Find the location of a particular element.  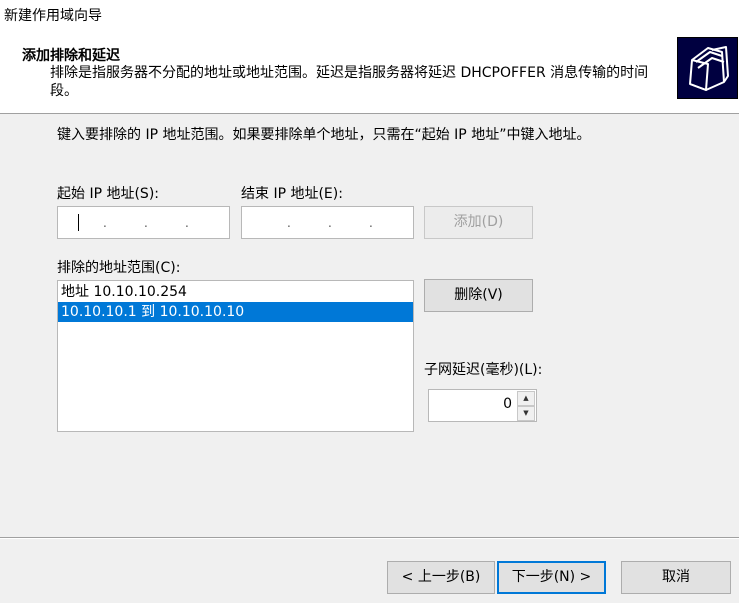

remove-button: 删除(V) is located at coordinates (478, 295).